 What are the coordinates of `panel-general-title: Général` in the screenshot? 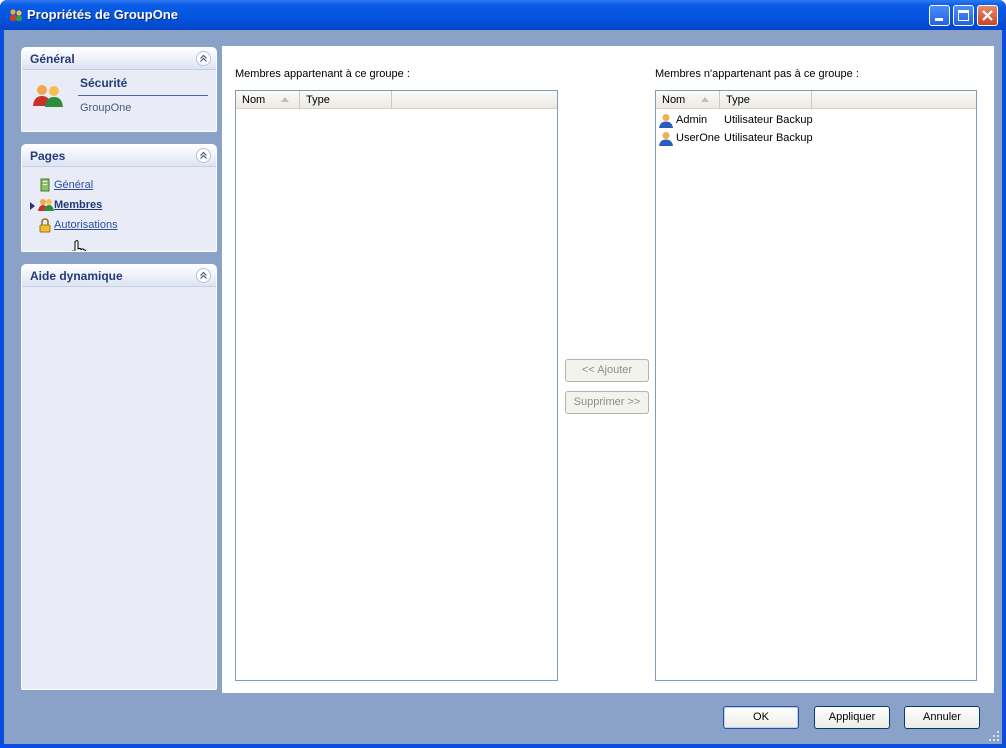 It's located at (52, 59).